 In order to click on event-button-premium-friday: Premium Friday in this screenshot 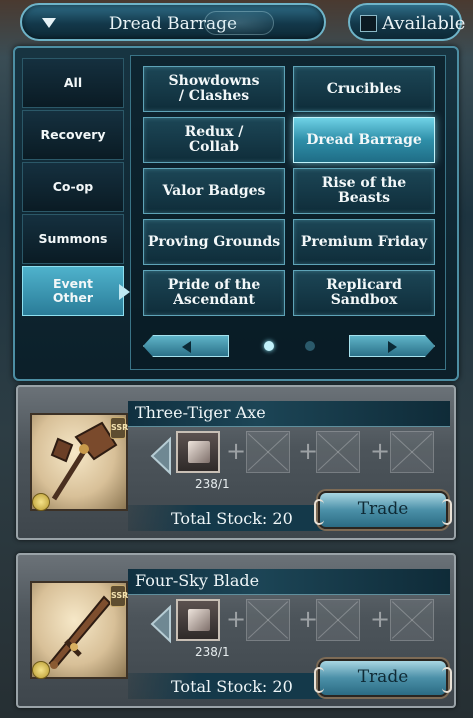, I will do `click(364, 242)`.